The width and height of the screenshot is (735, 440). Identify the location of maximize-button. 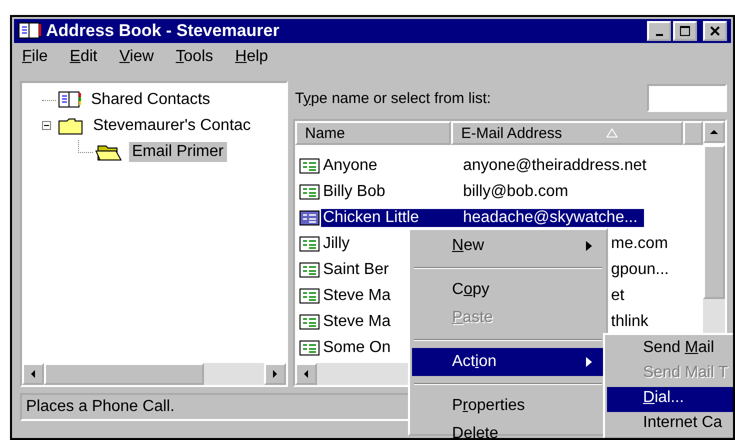
(685, 31).